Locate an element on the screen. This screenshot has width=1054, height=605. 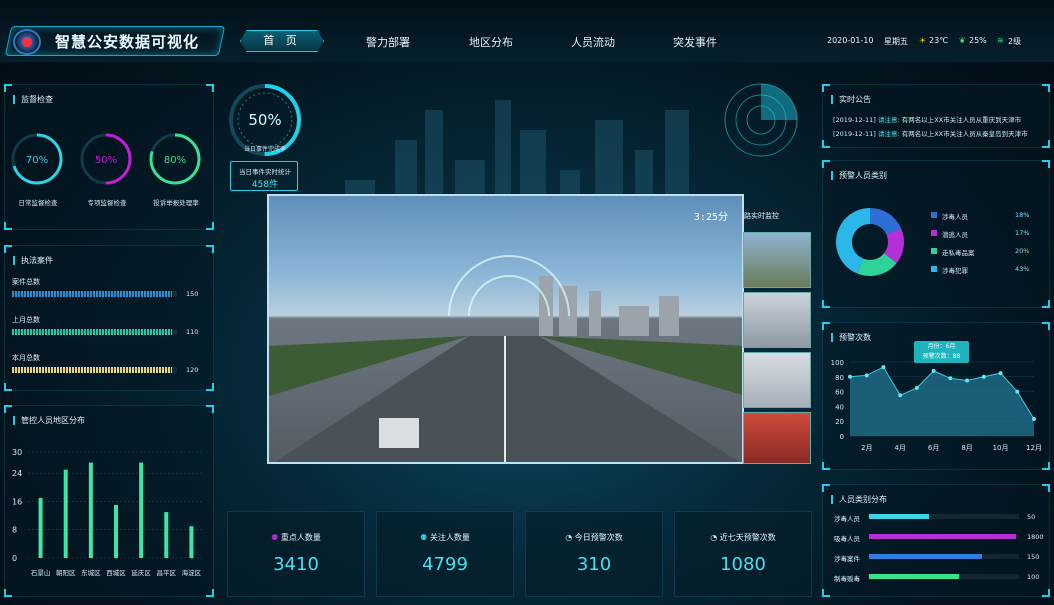
panel-title: 管控人员地区分布 is located at coordinates (49, 420).